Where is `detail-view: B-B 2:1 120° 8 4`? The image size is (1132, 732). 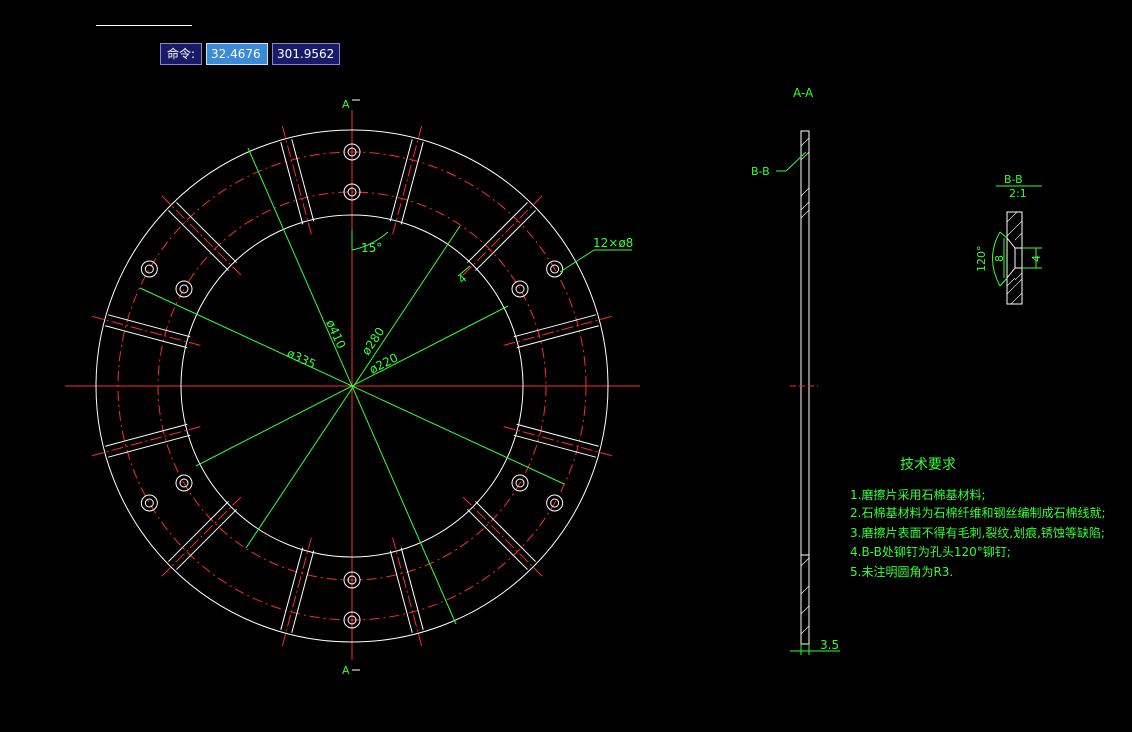
detail-view: B-B 2:1 120° 8 4 is located at coordinates (1009, 239).